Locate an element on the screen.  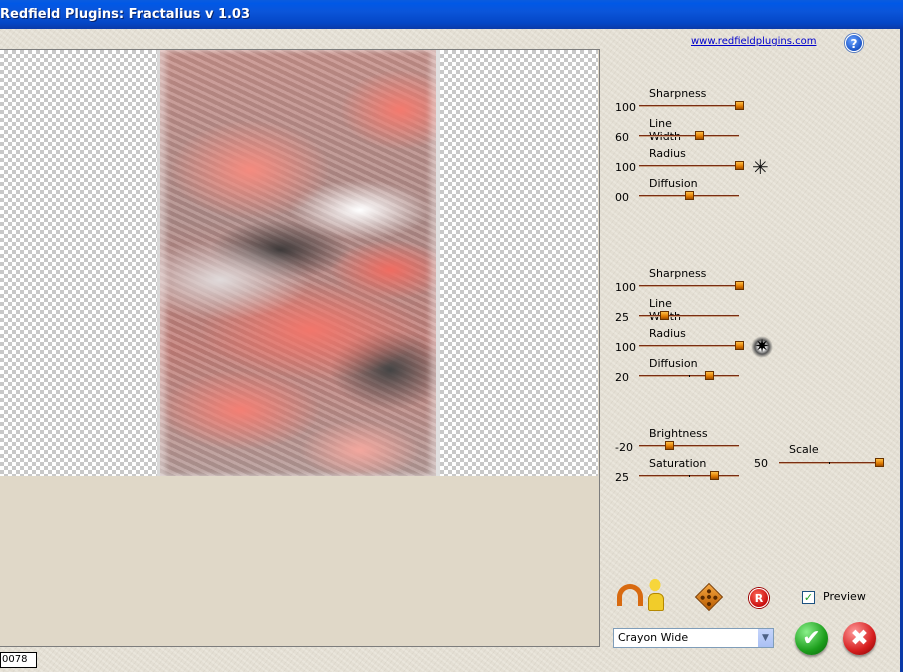
dice-icon is located at coordinates (709, 597).